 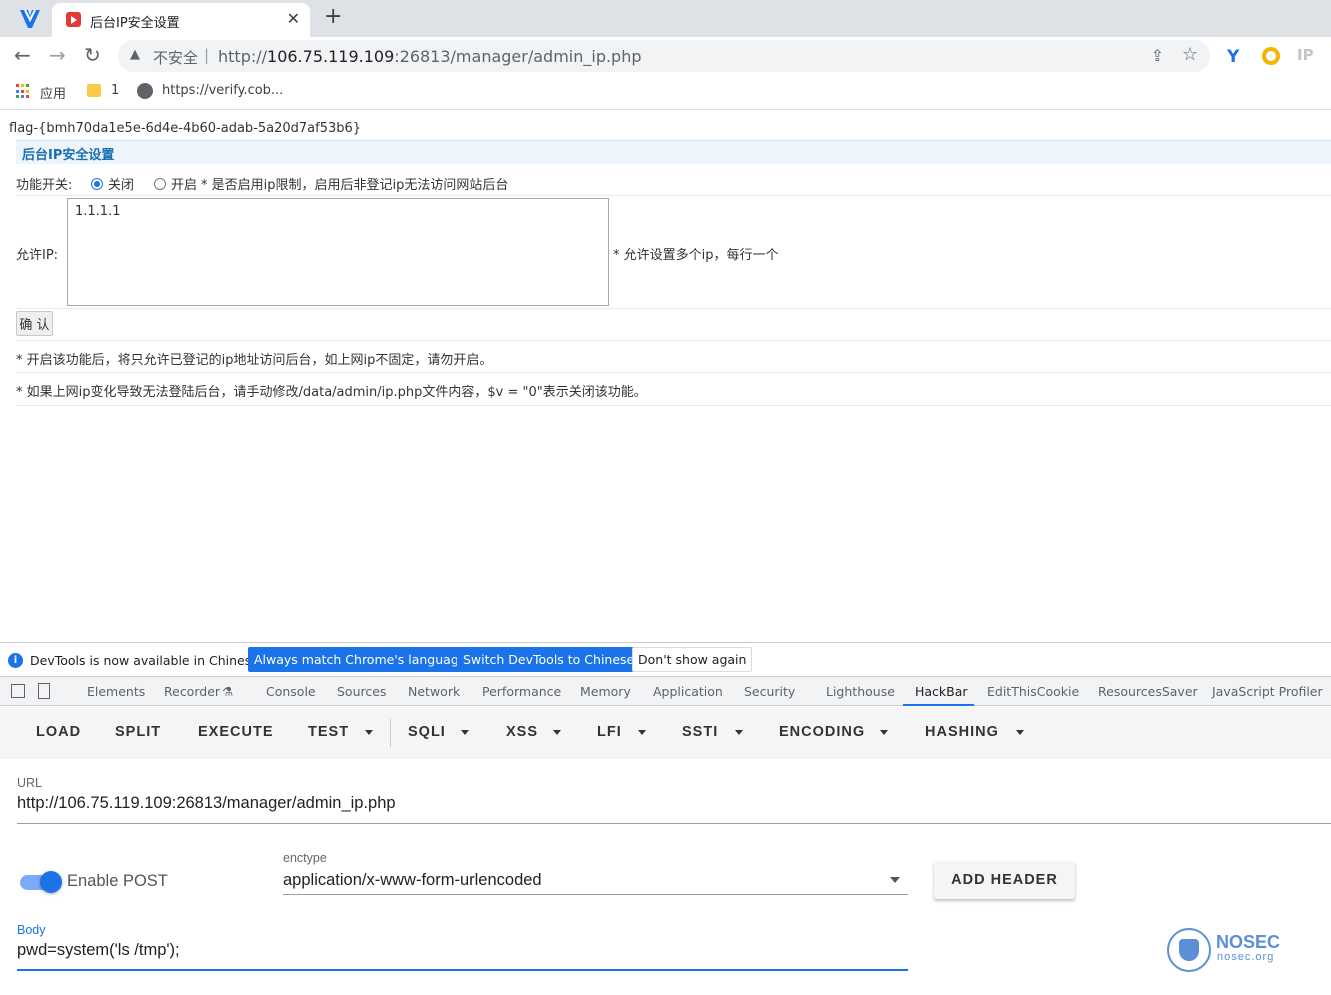 I want to click on radio-off-label: 关闭, so click(x=121, y=185).